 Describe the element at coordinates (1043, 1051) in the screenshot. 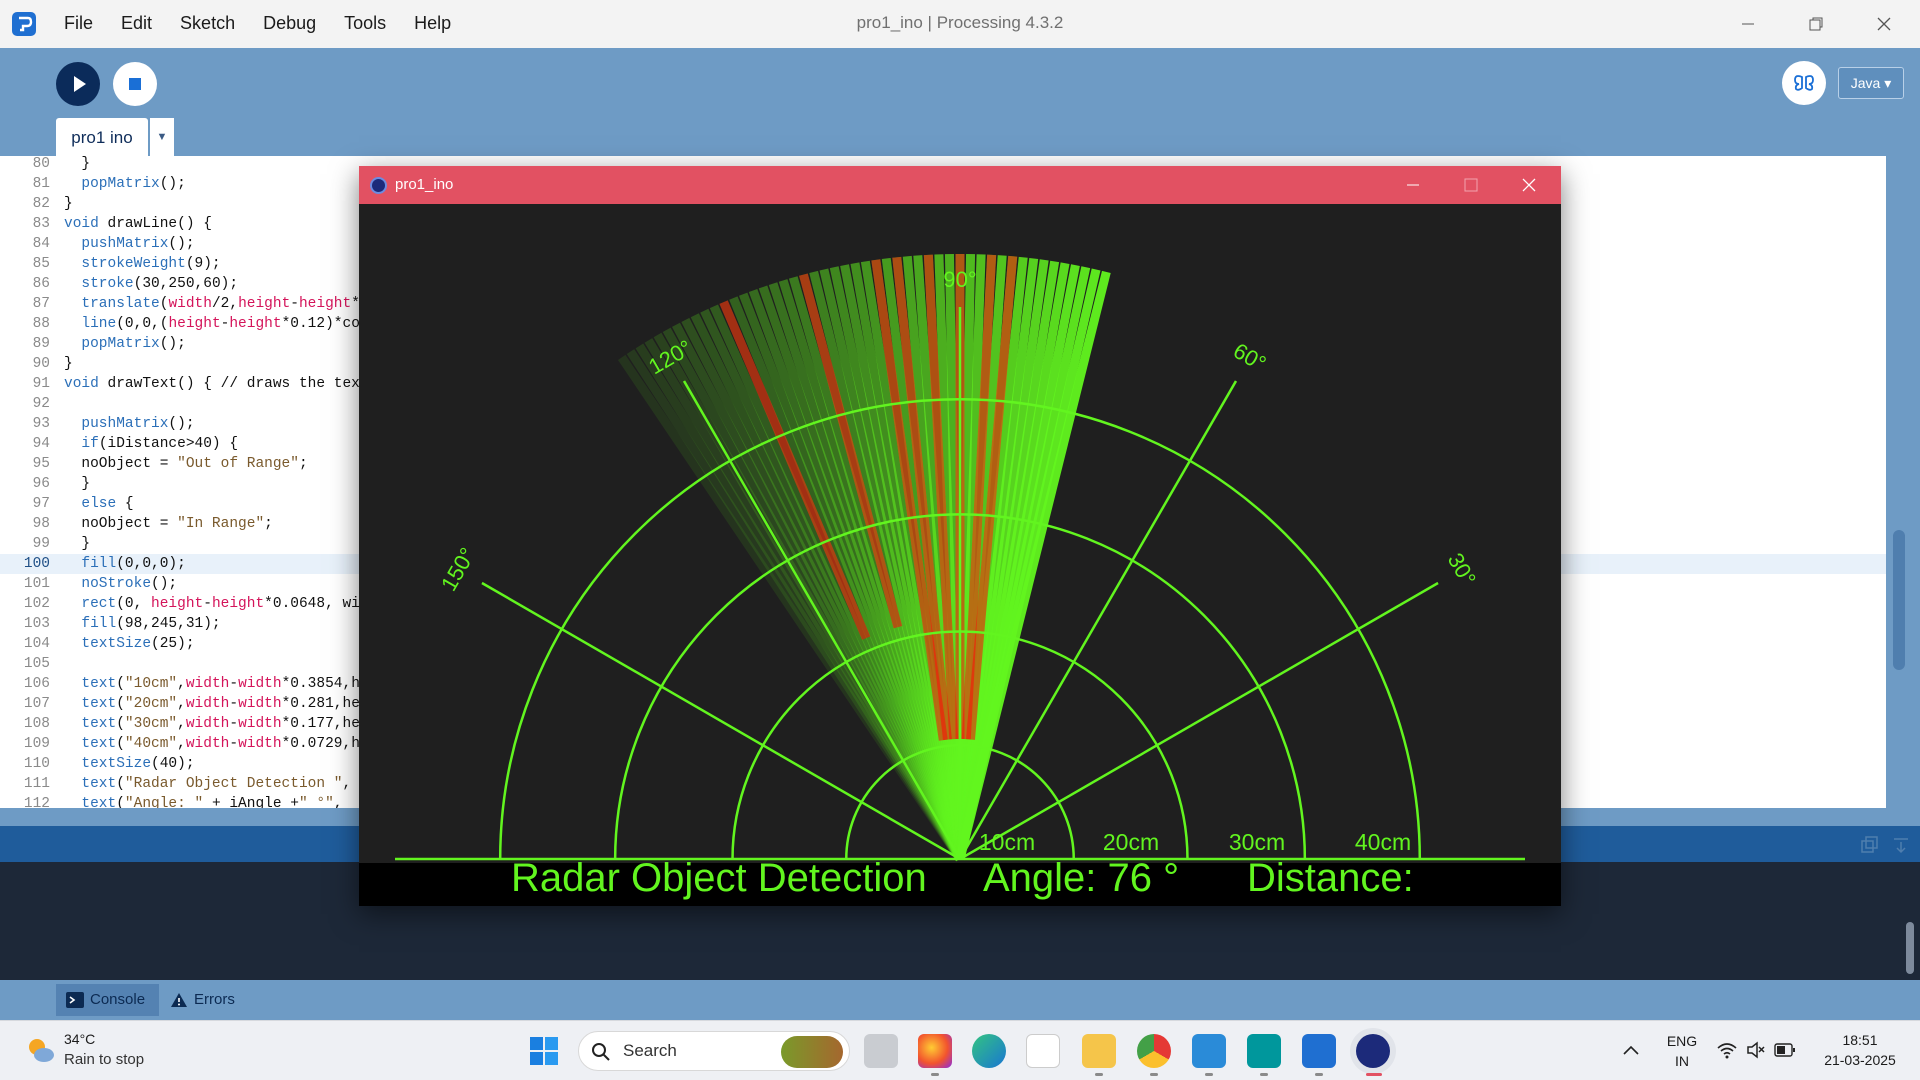

I see `store-icon` at that location.